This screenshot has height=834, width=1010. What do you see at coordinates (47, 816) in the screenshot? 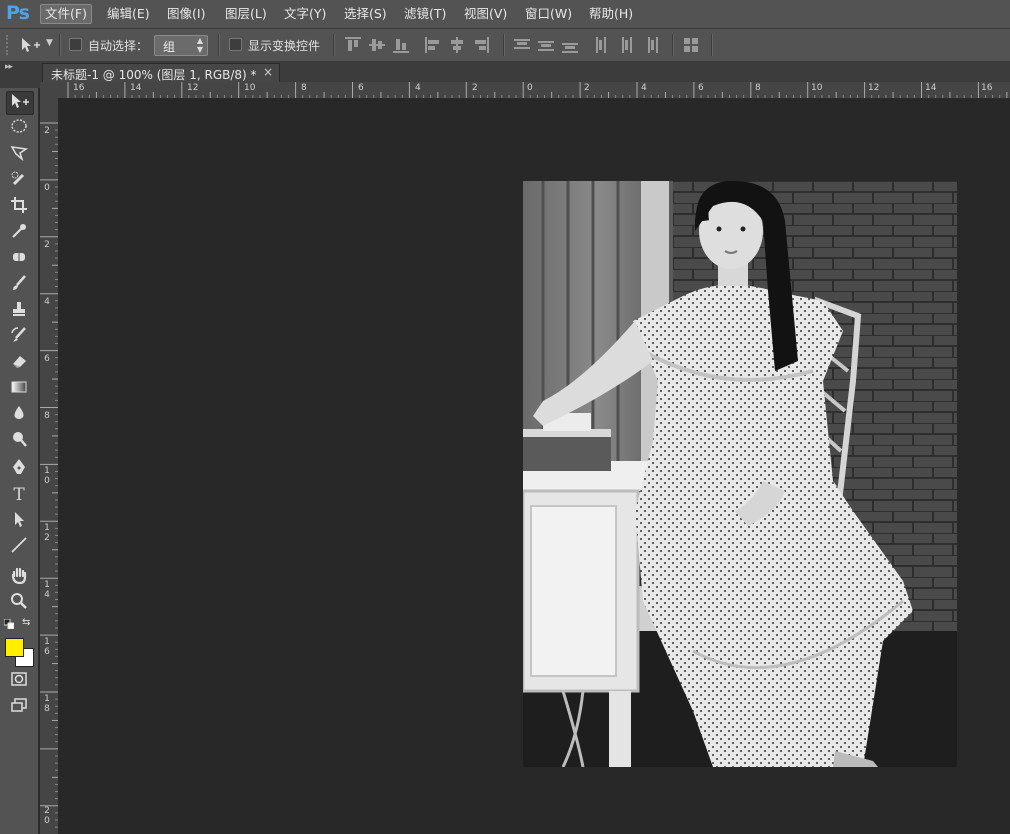
I see `ruler-label: 20` at bounding box center [47, 816].